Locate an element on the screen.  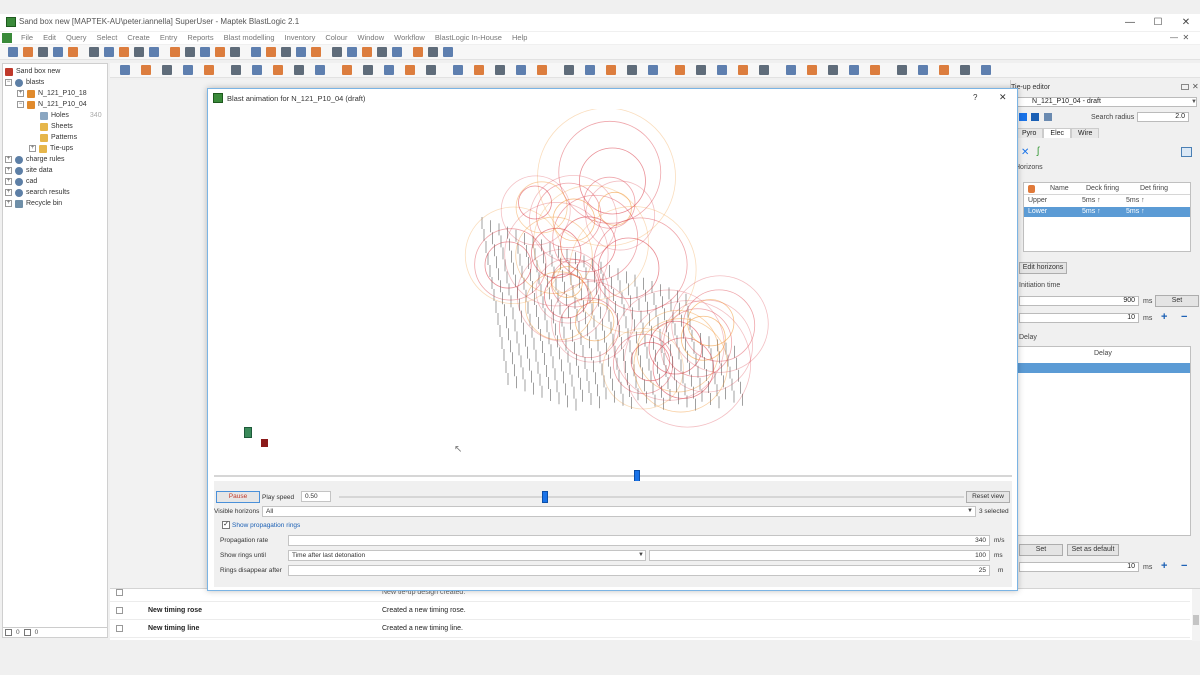
search-radius-input: 2.0 is located at coordinates (1163, 117).